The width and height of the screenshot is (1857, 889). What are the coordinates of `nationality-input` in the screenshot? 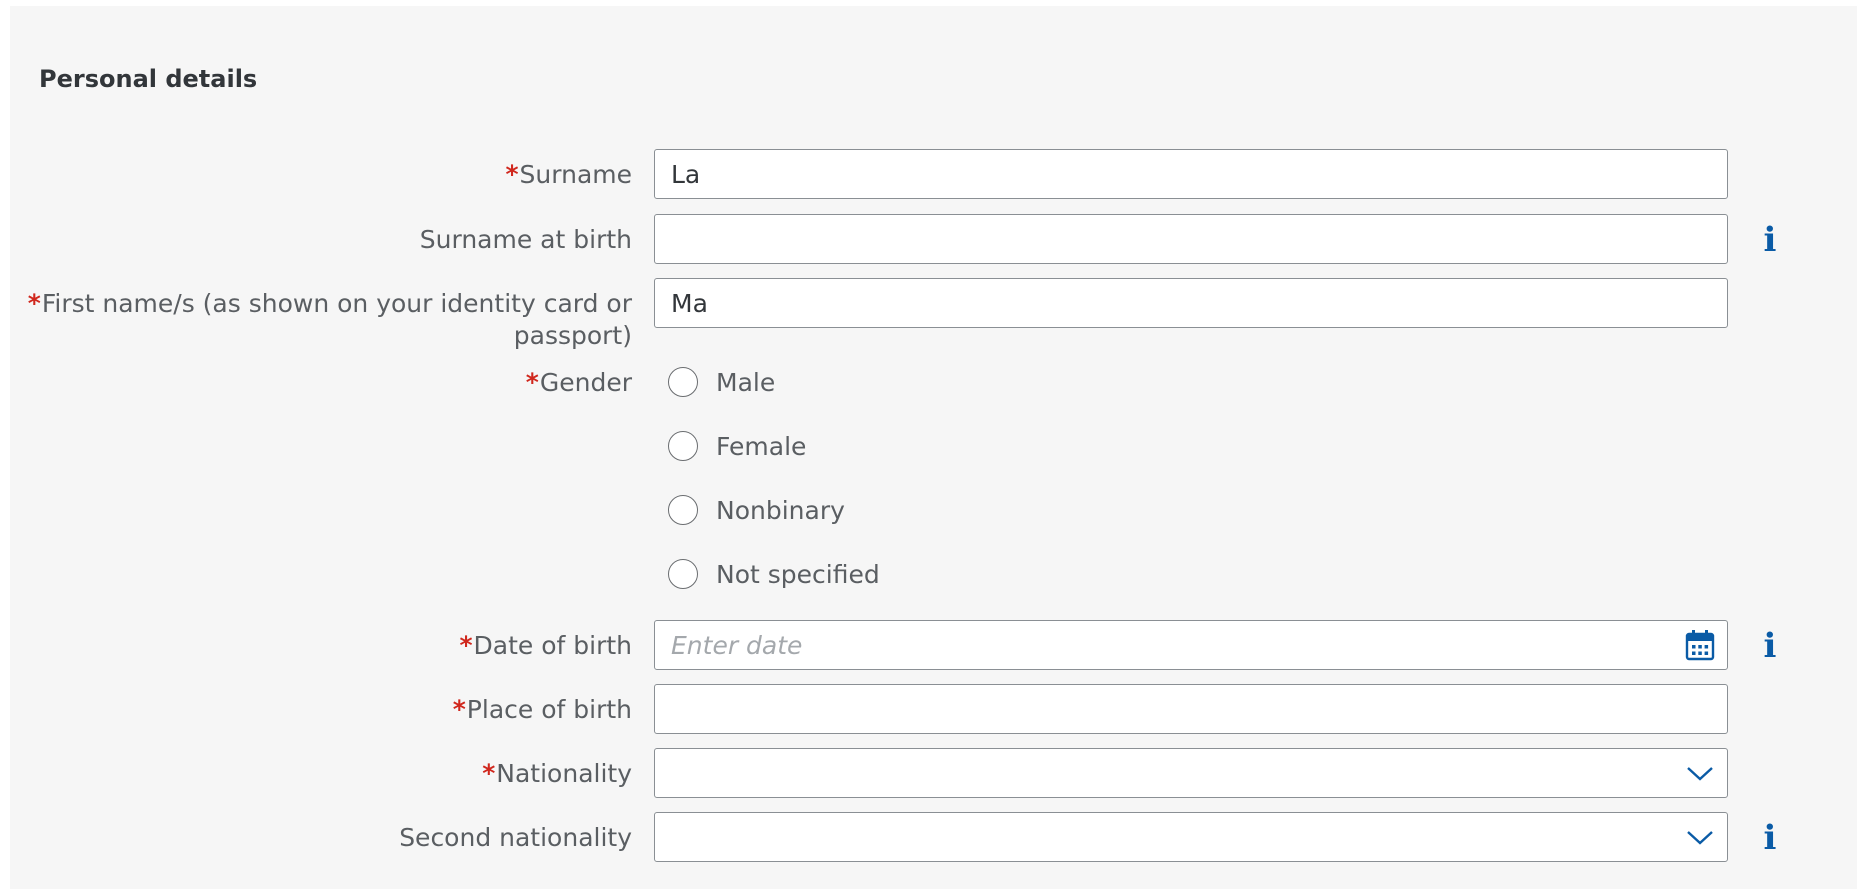 It's located at (1191, 773).